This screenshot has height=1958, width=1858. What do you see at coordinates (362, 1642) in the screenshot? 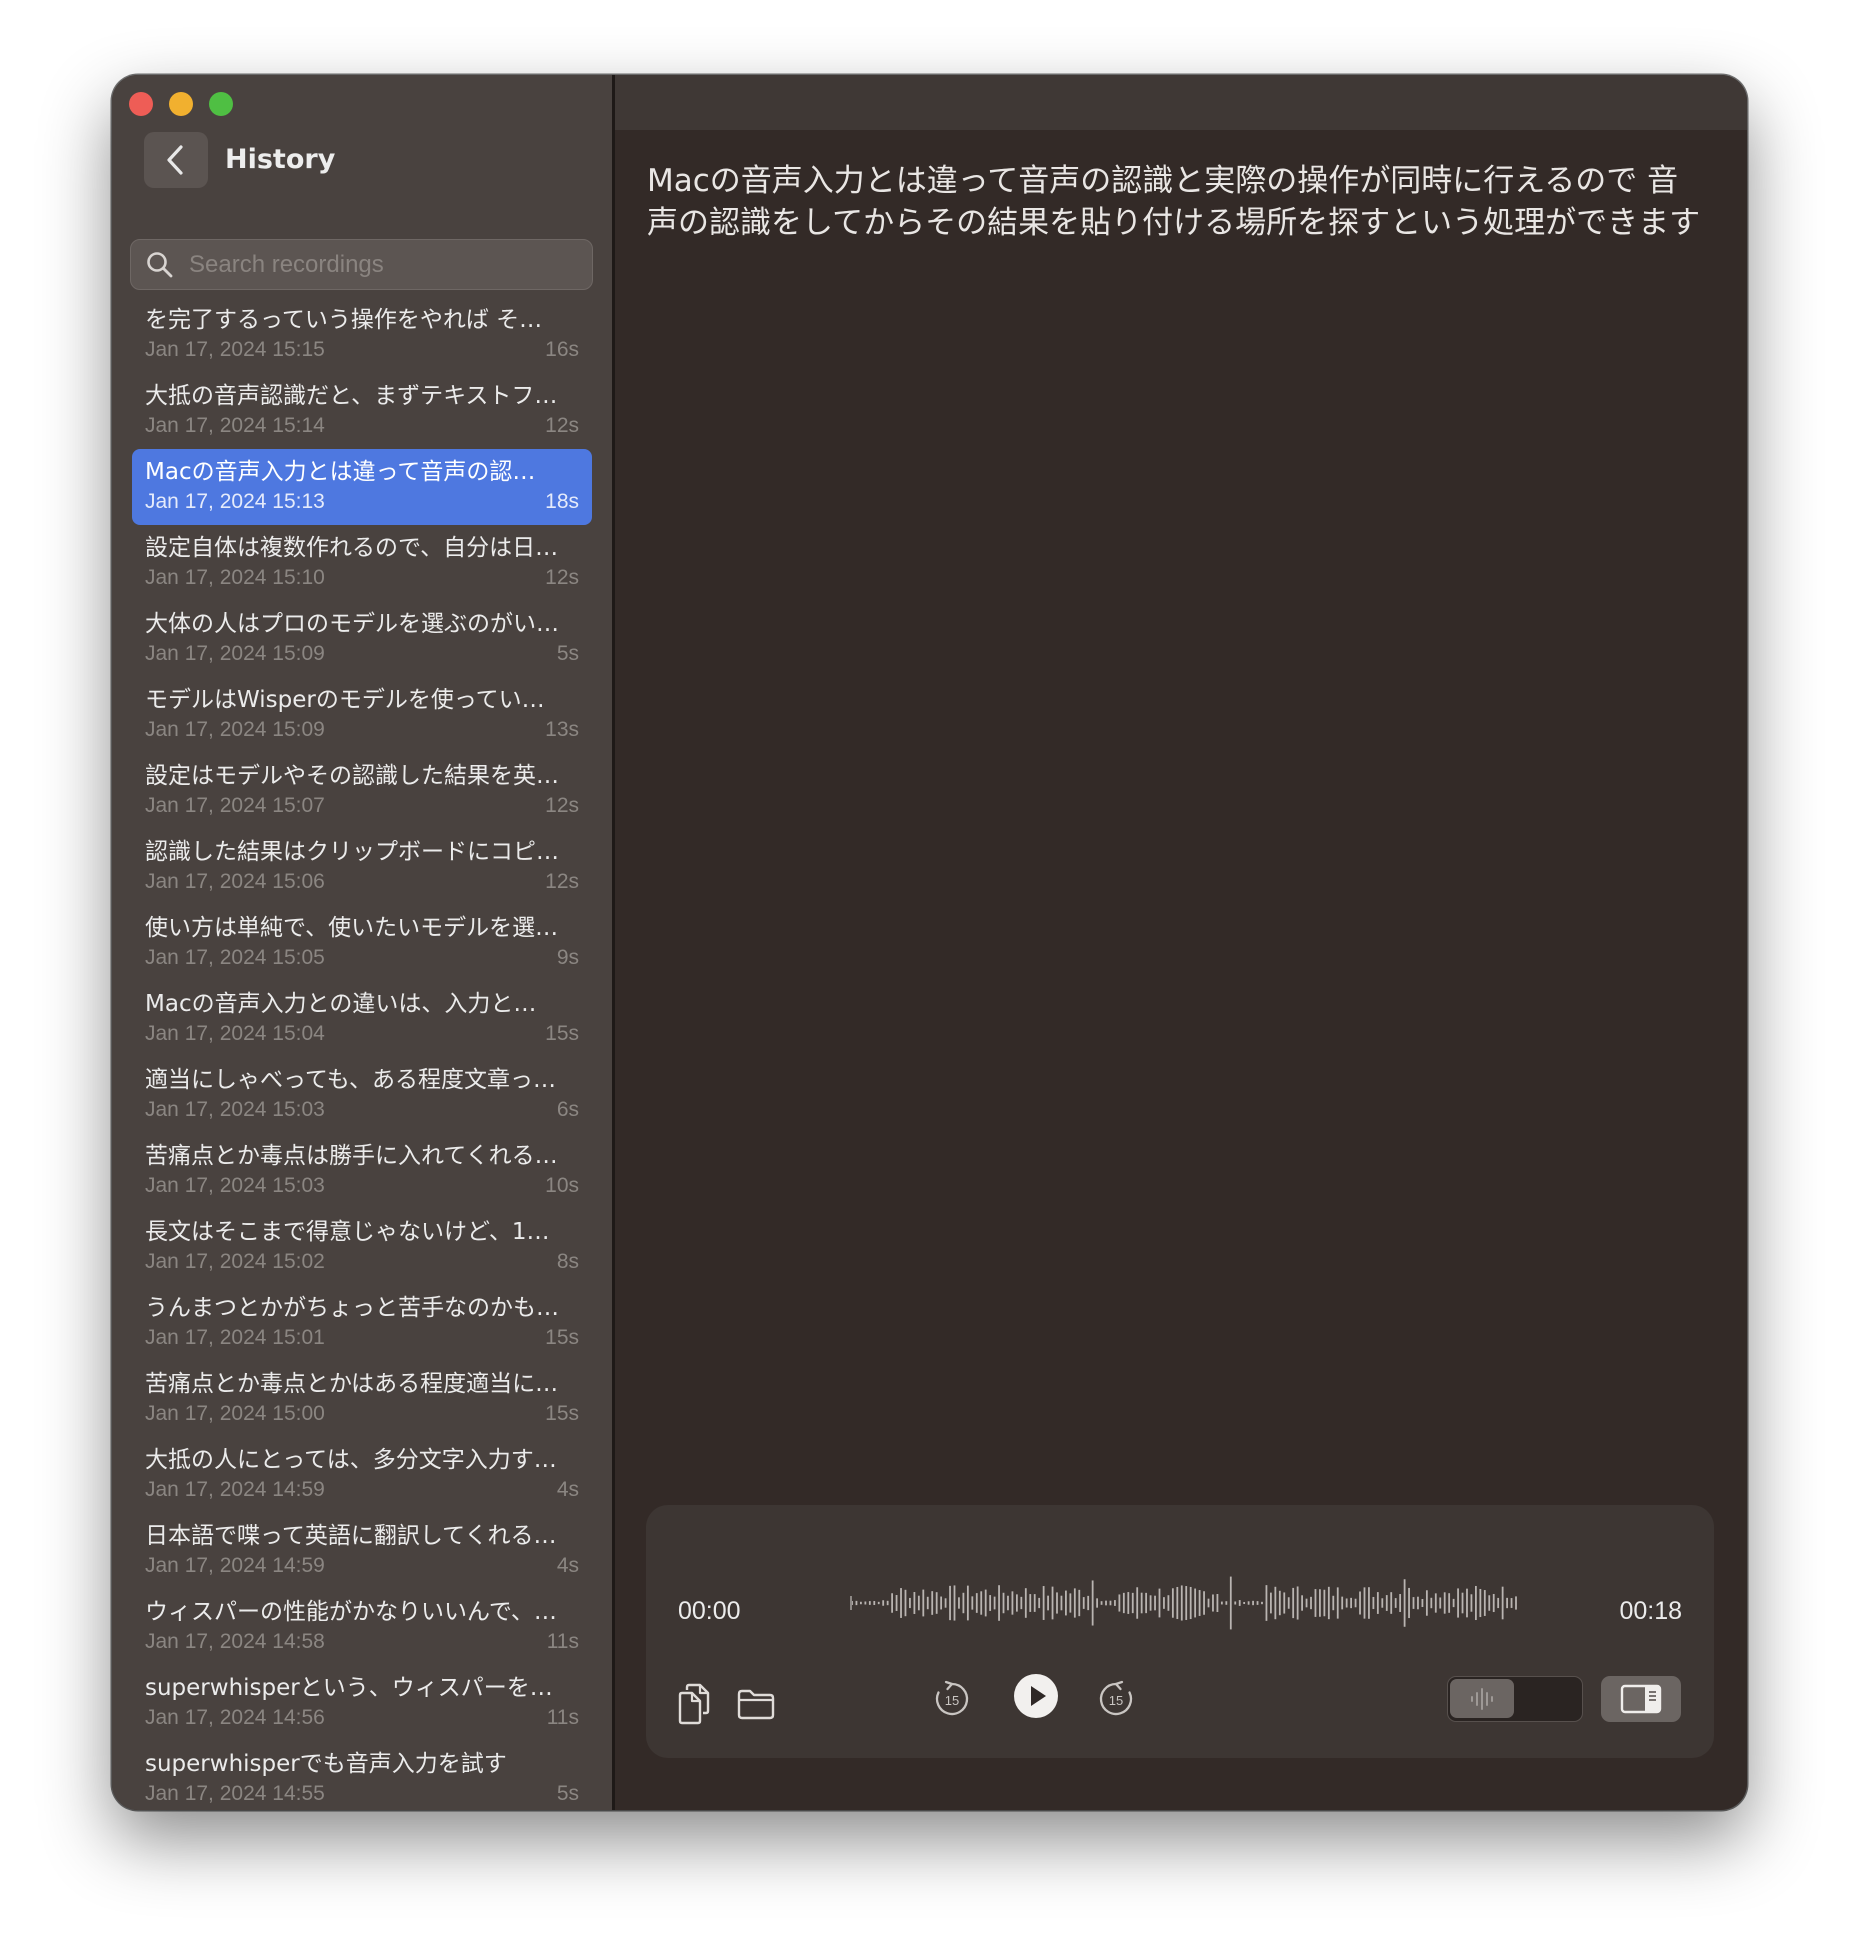
I see `recording-meta: Jan 17, 2024 14:58 11s` at bounding box center [362, 1642].